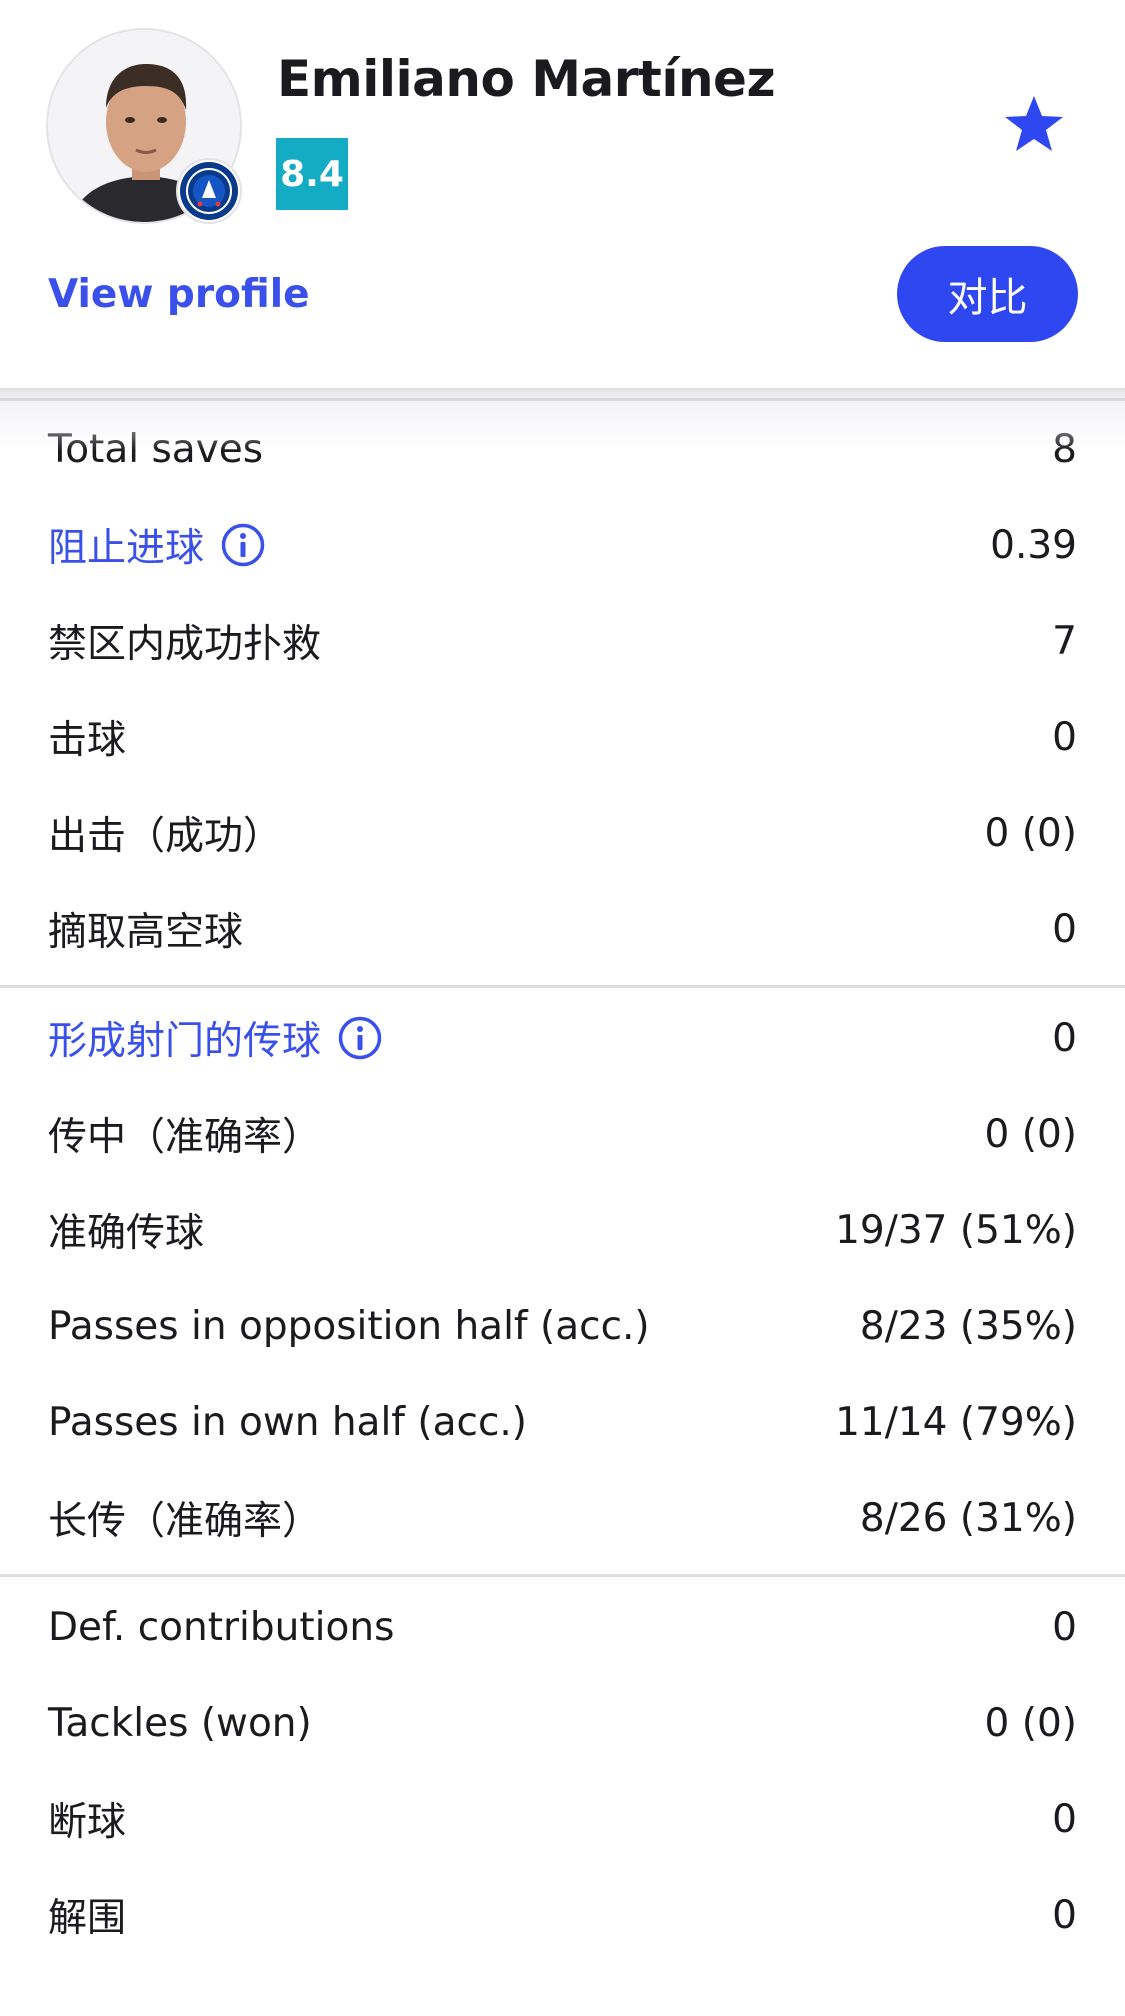  Describe the element at coordinates (185, 1137) in the screenshot. I see `stat-label-text: 传中（准确率）` at that location.